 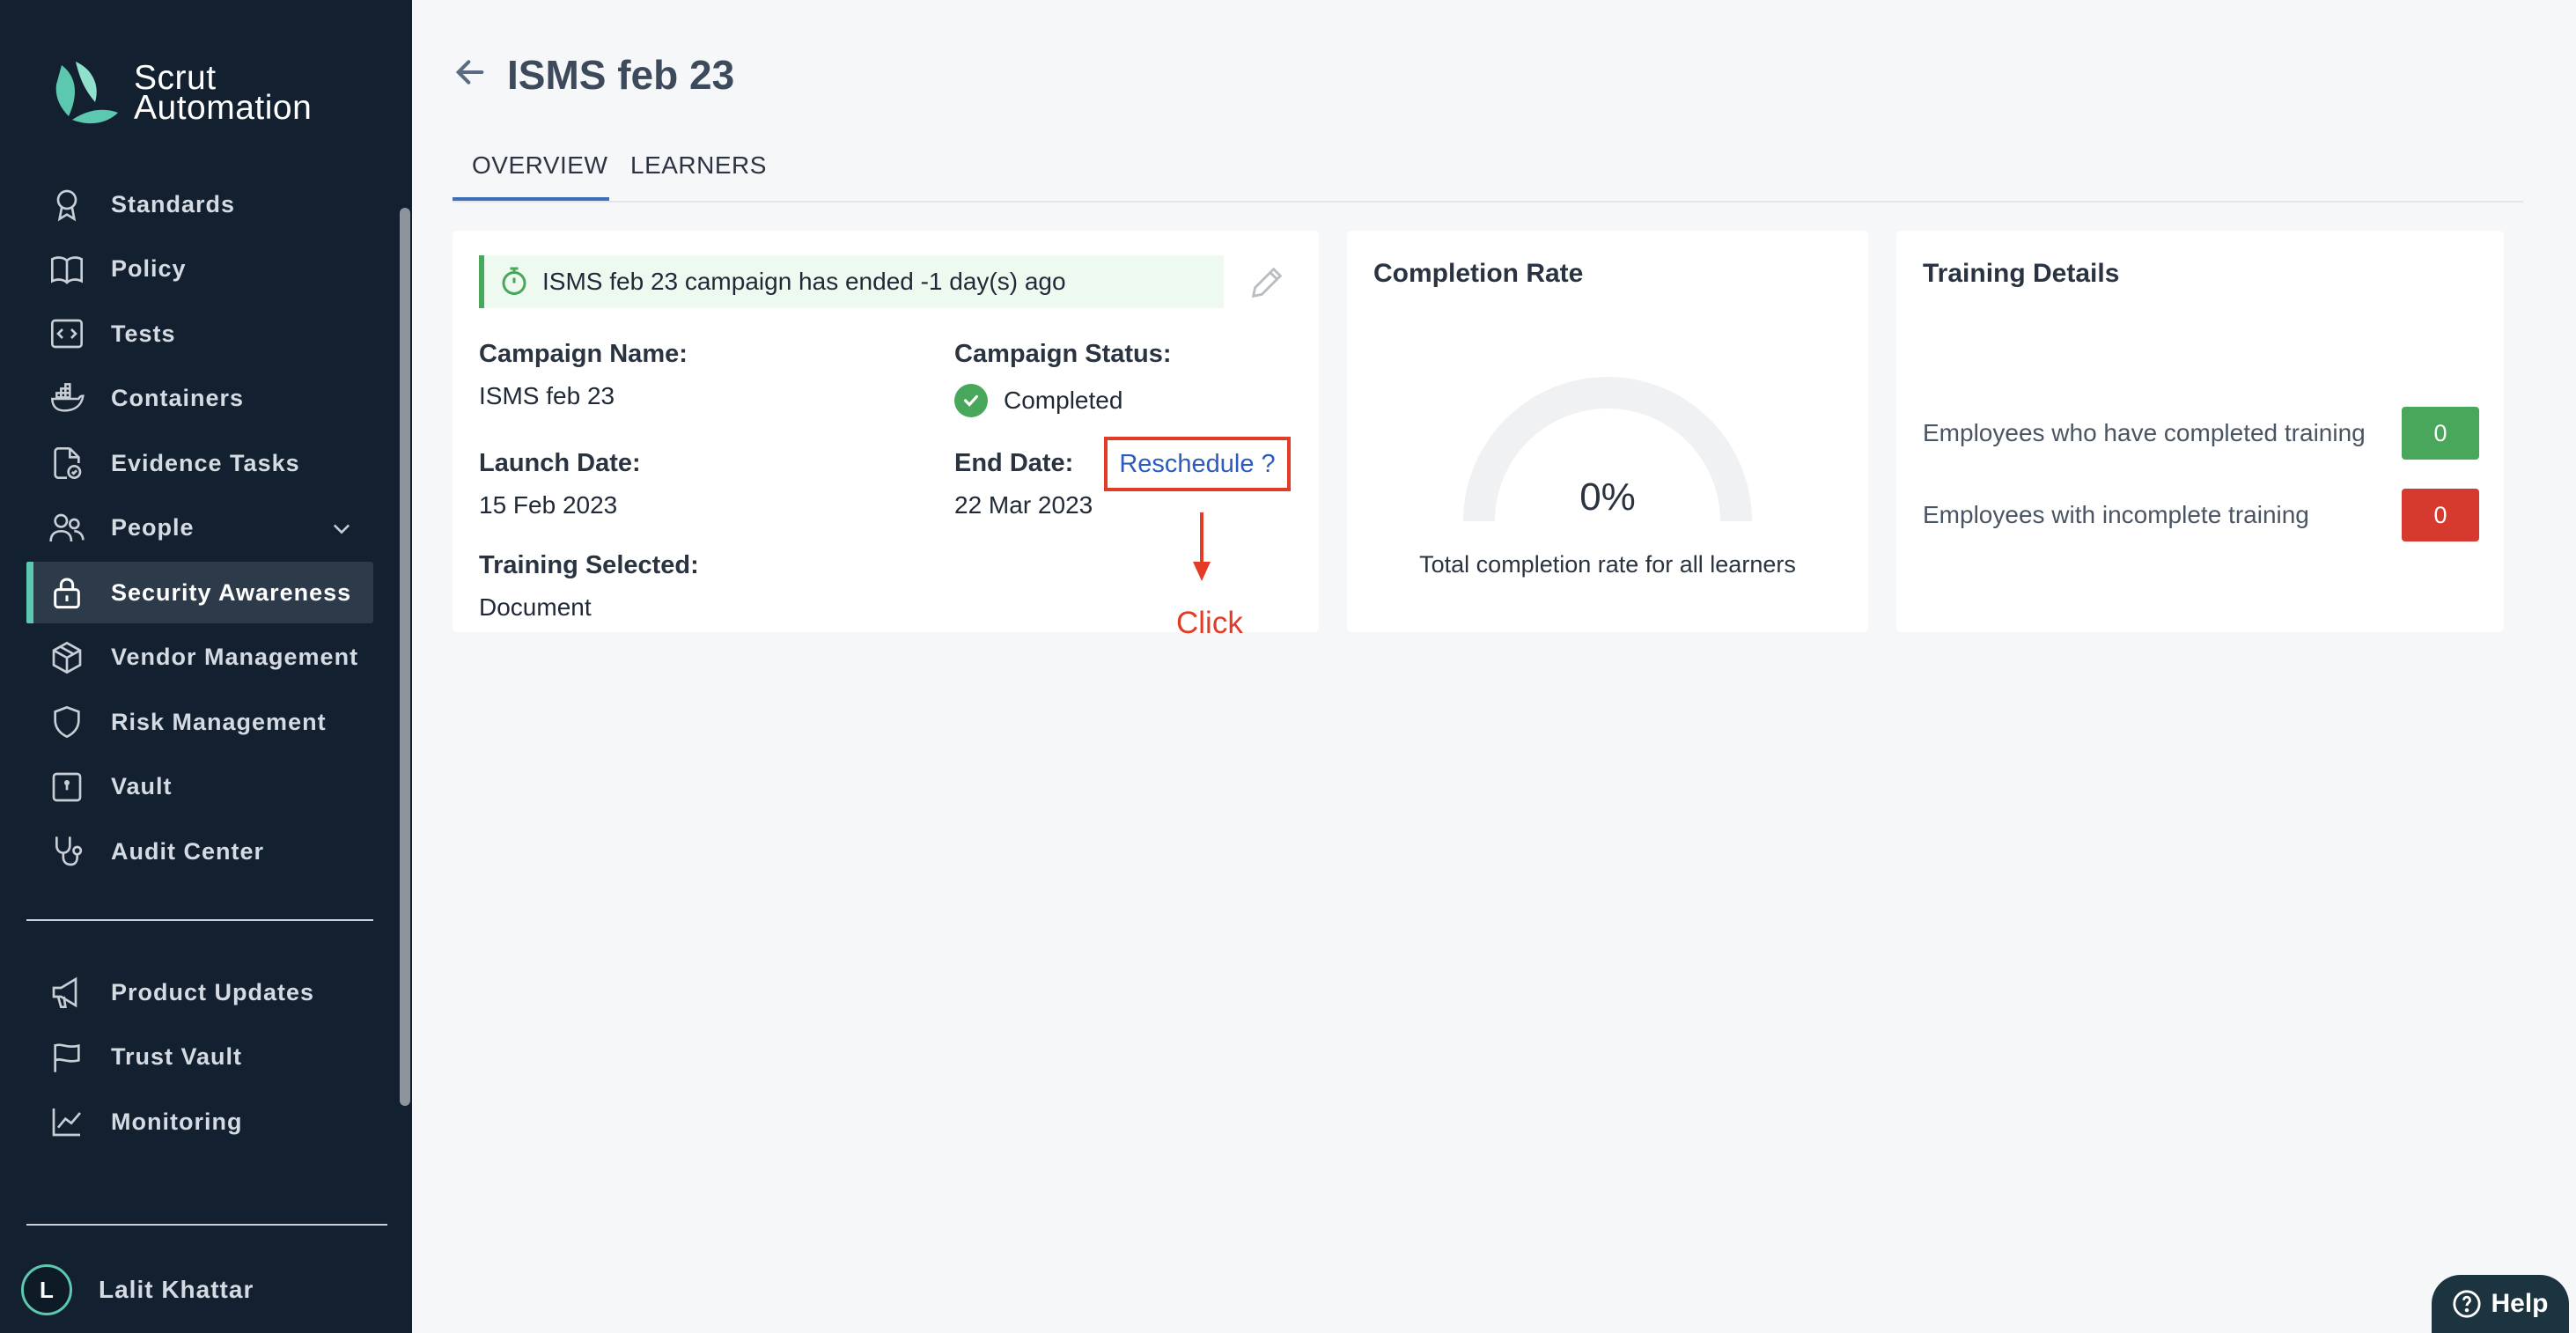 I want to click on sidebar-item-standards: Standards, so click(x=199, y=204).